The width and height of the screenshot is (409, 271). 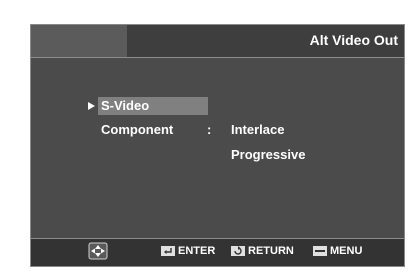 I want to click on header-tab, so click(x=79, y=41).